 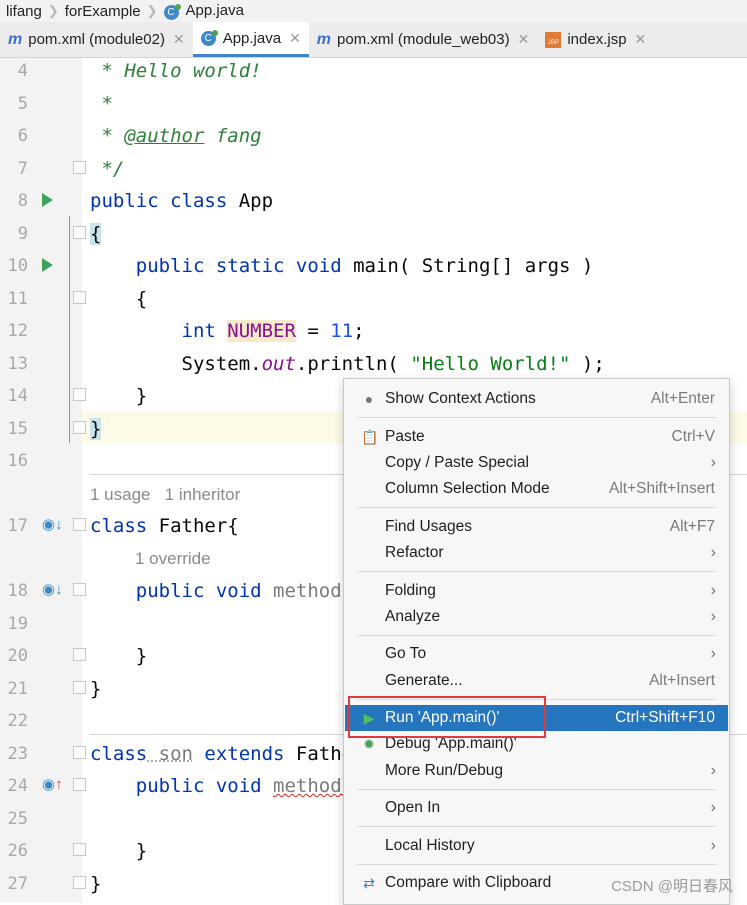 I want to click on menu-item-label: Compare with Clipboard, so click(x=468, y=882).